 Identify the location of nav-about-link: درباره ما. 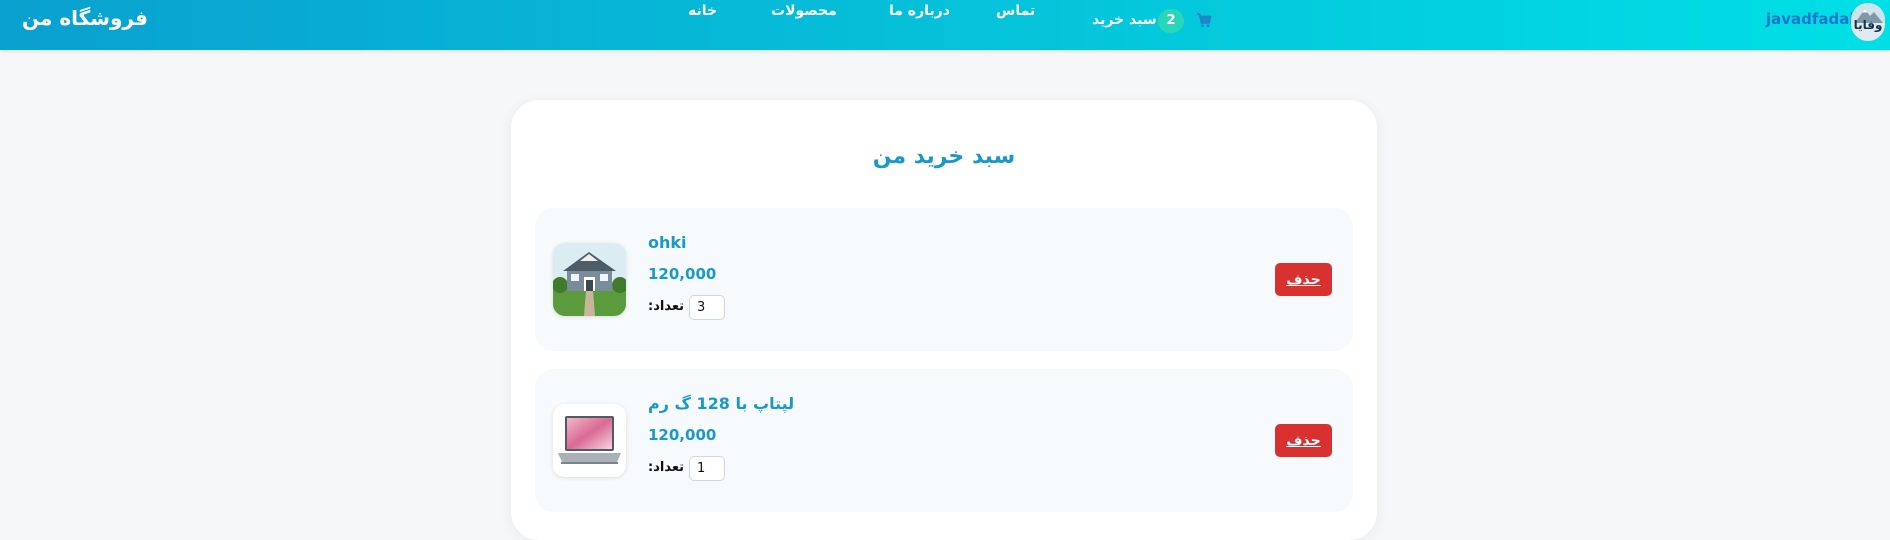
(919, 11).